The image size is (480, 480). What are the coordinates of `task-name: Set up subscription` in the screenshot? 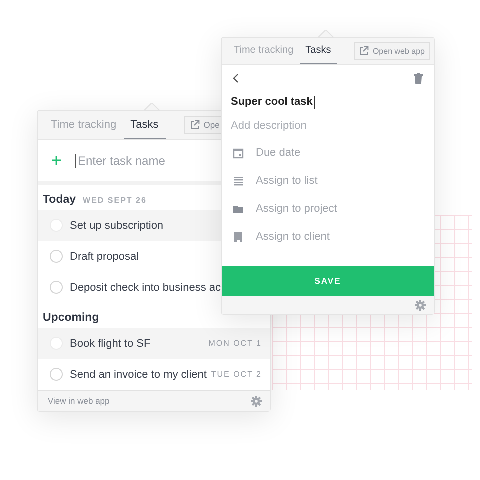 It's located at (117, 226).